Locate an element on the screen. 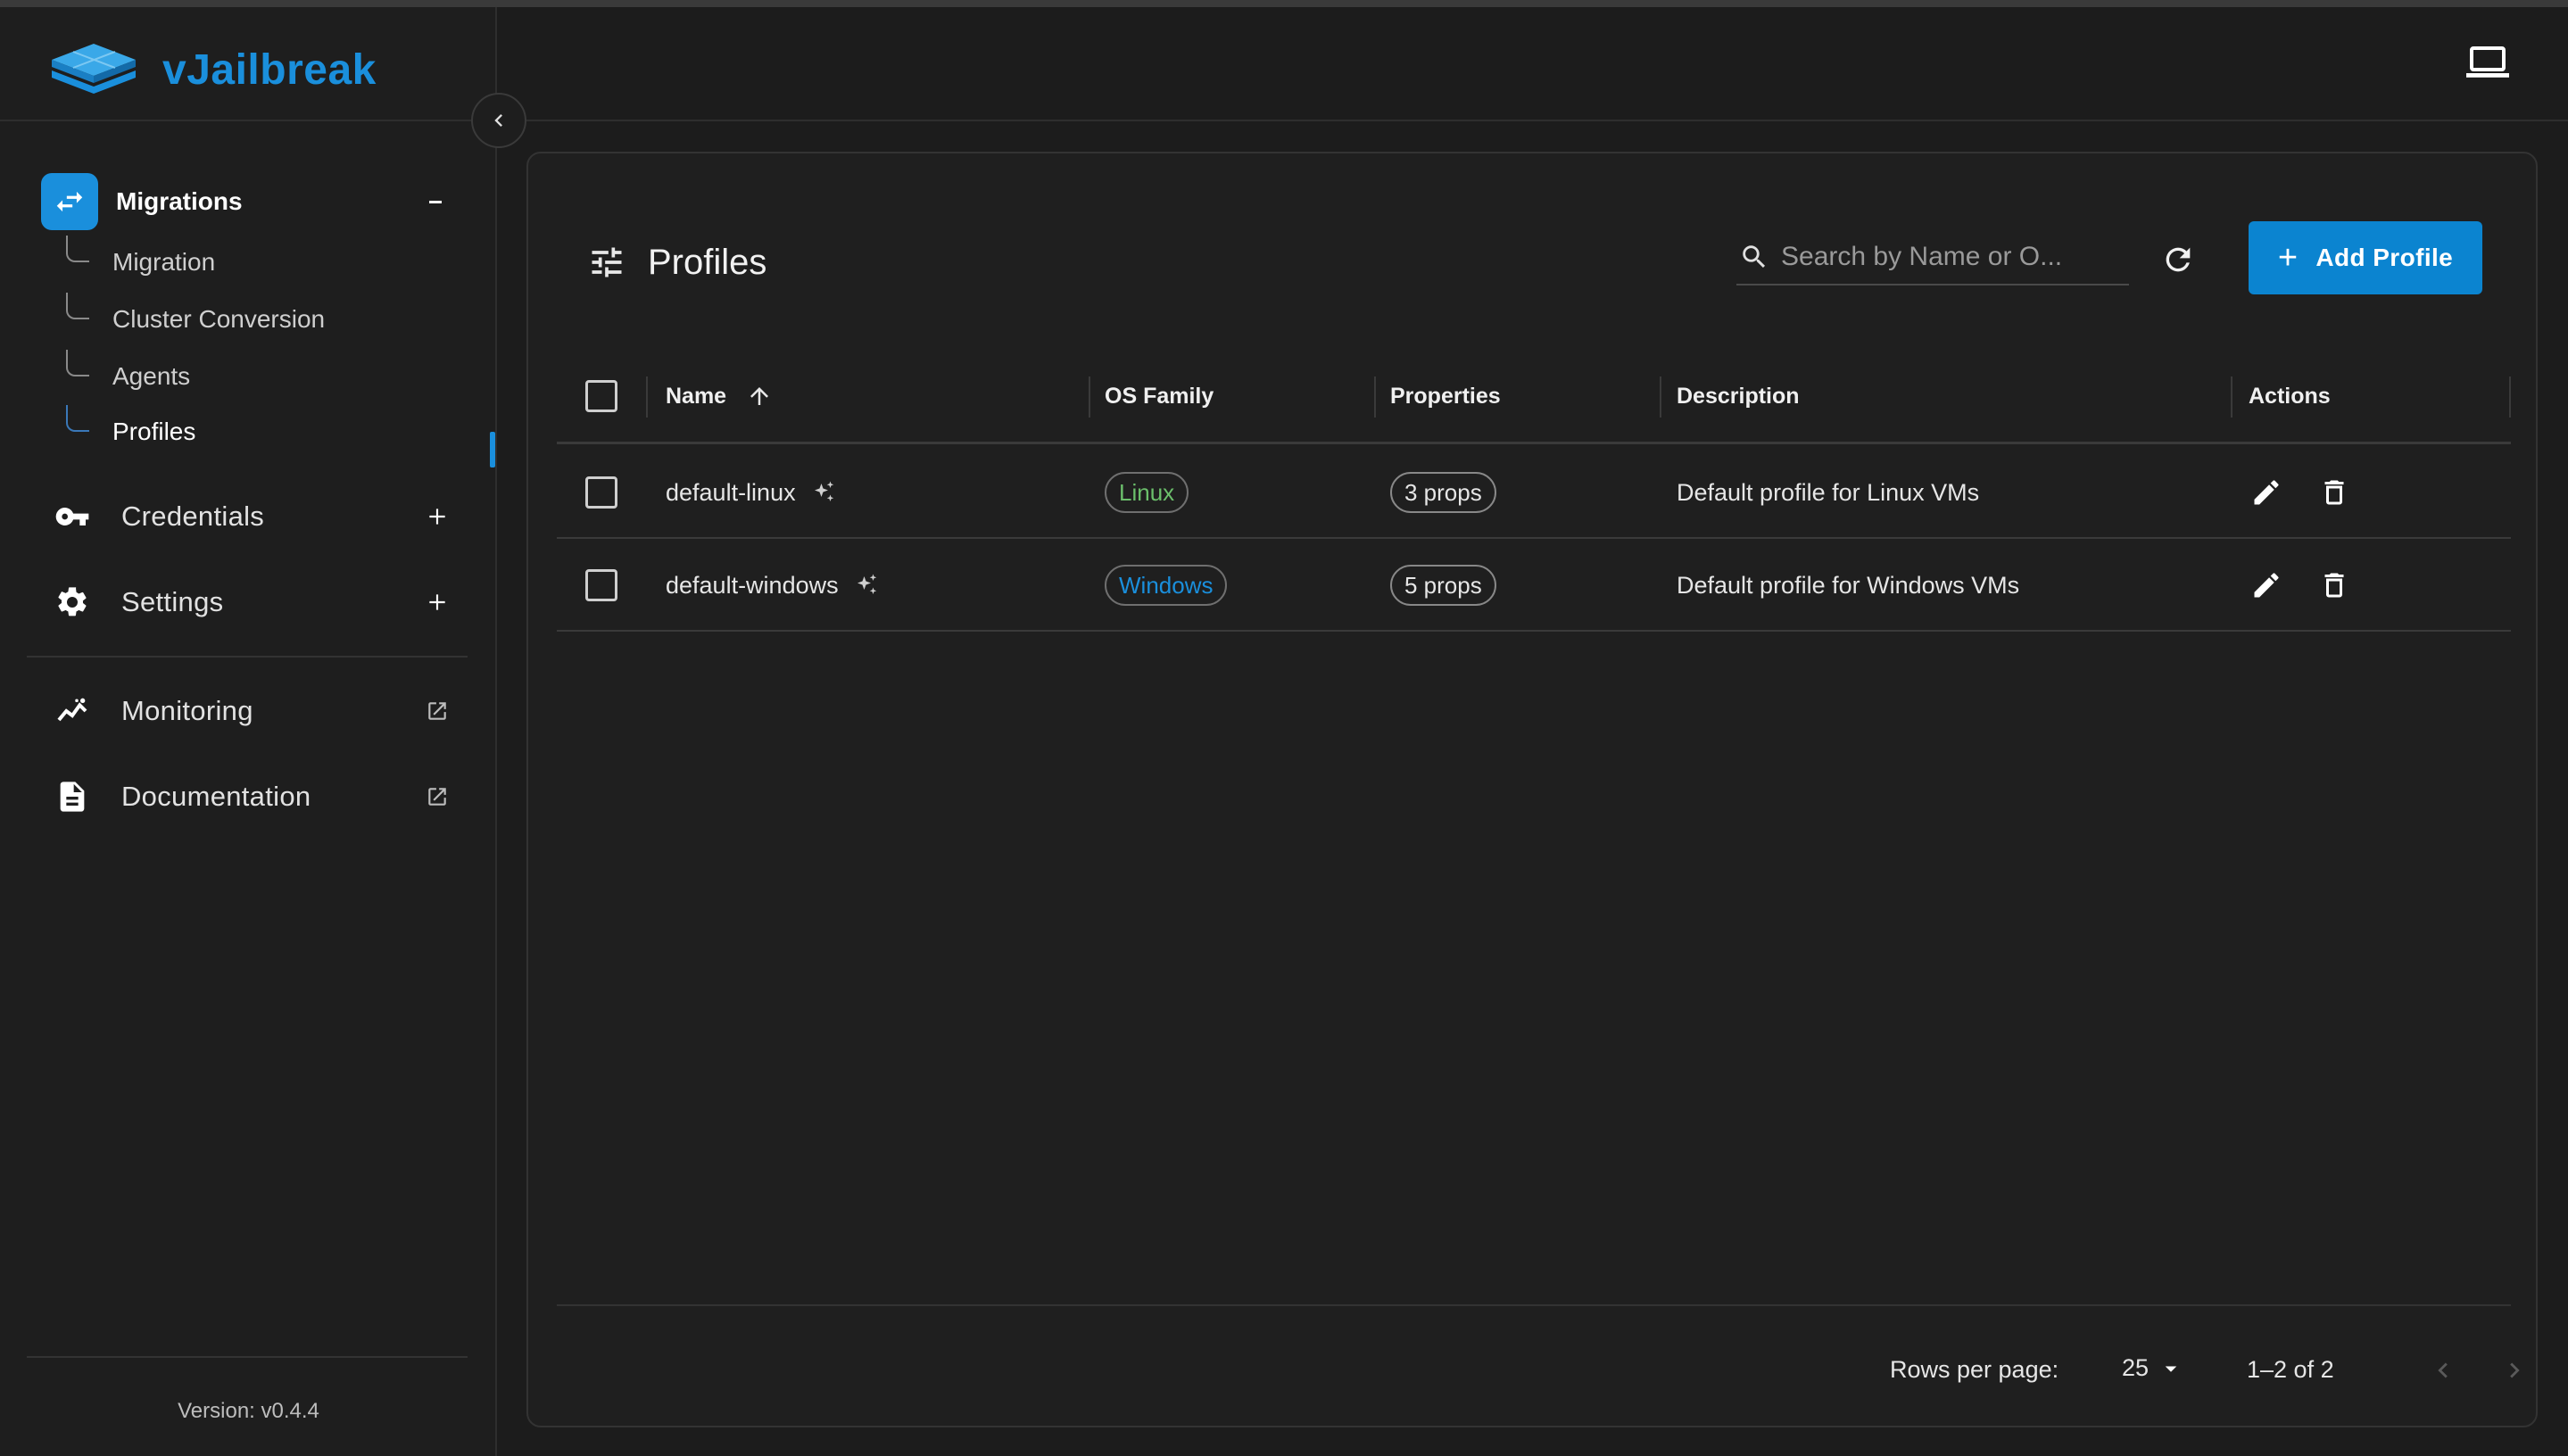  sidebar-item-monitoring: Monitoring is located at coordinates (254, 711).